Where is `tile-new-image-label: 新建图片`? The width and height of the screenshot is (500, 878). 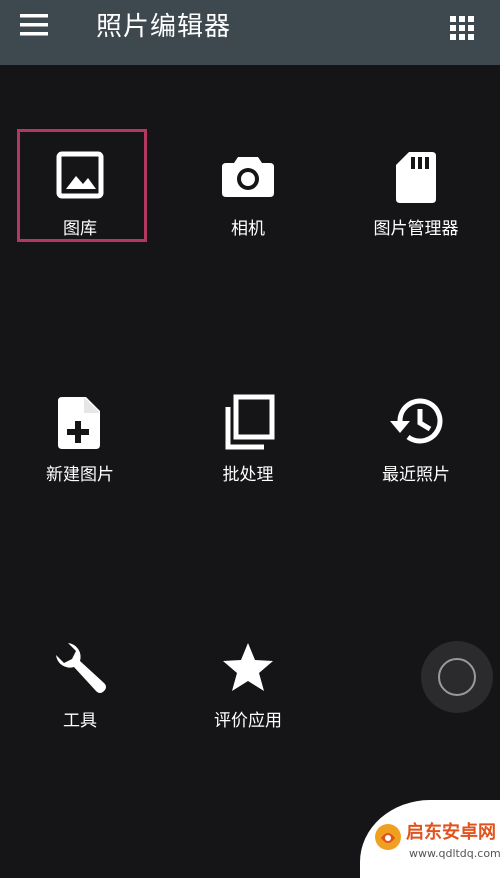
tile-new-image-label: 新建图片 is located at coordinates (80, 475).